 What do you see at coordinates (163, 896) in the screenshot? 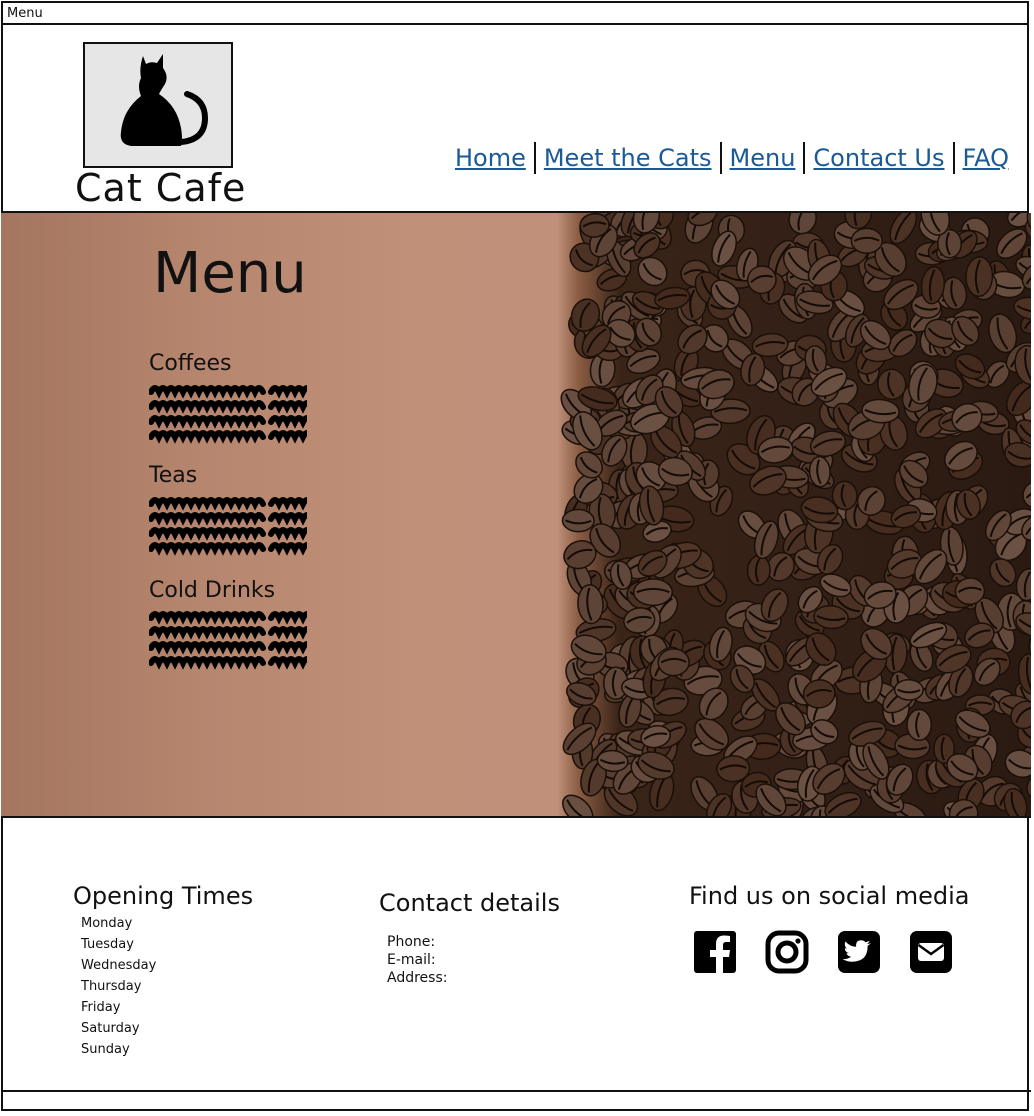
I see `opening-times-heading: Opening Times` at bounding box center [163, 896].